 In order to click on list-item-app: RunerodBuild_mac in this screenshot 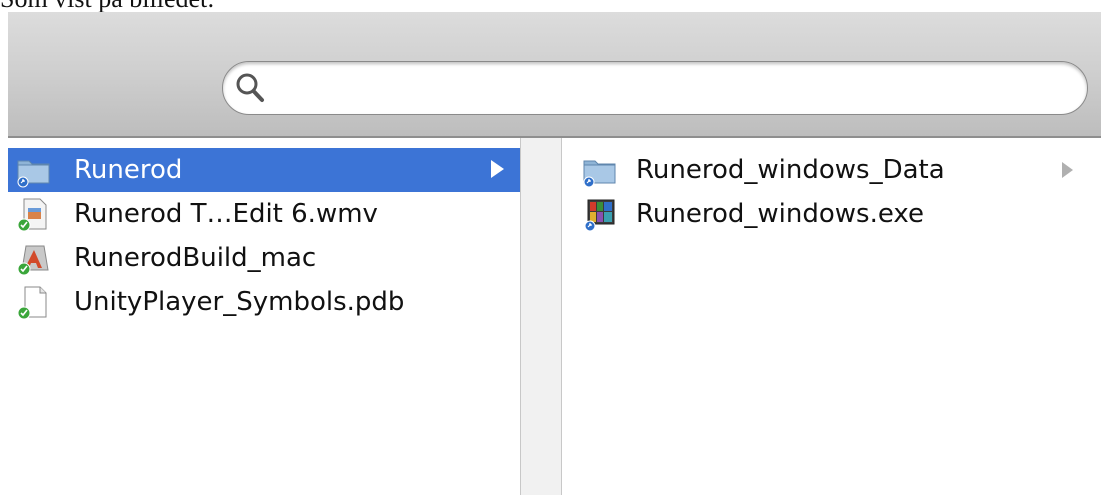, I will do `click(264, 258)`.